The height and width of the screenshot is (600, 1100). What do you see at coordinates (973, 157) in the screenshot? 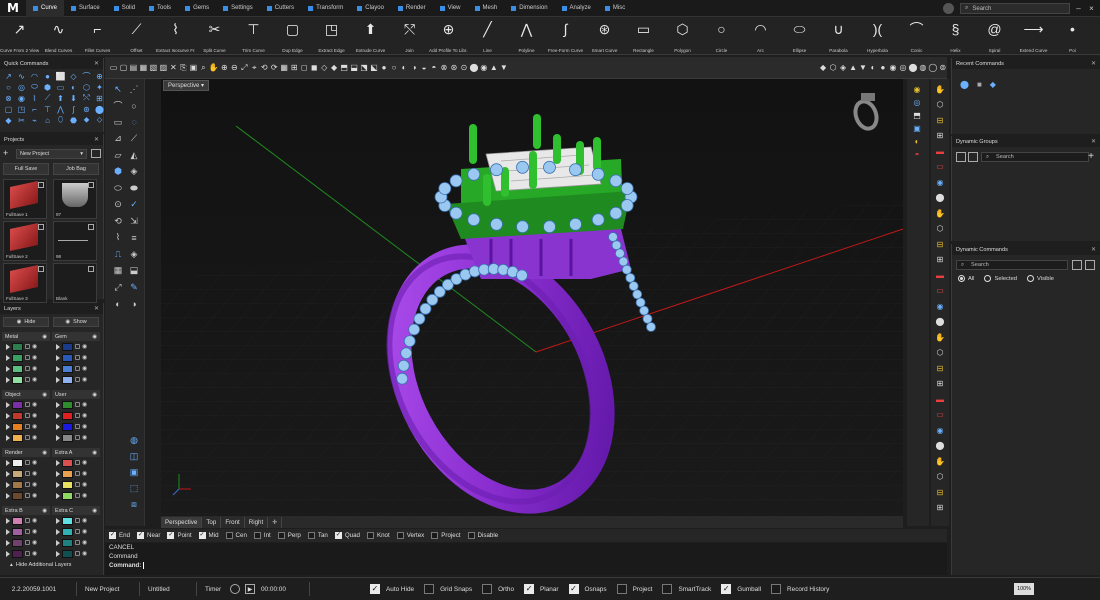
I see `list-view-icon` at bounding box center [973, 157].